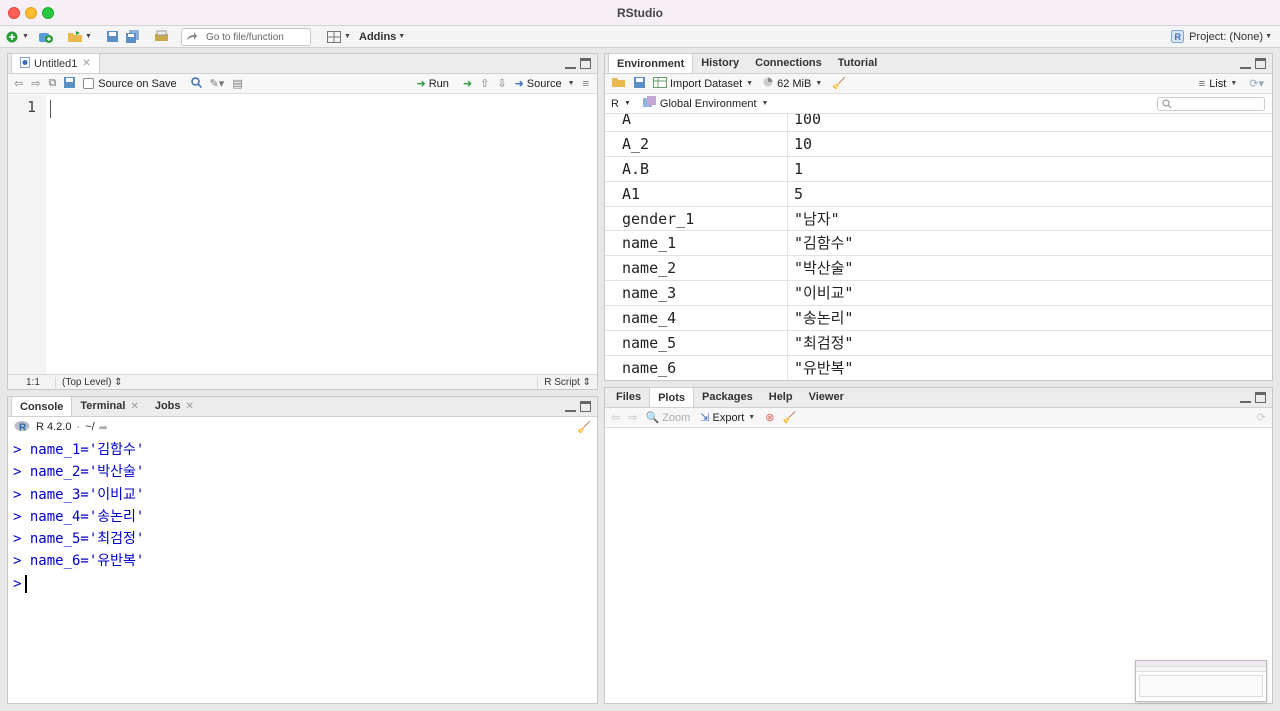 This screenshot has height=711, width=1280. What do you see at coordinates (1256, 83) in the screenshot?
I see `refresh-icon: ⟳▾` at bounding box center [1256, 83].